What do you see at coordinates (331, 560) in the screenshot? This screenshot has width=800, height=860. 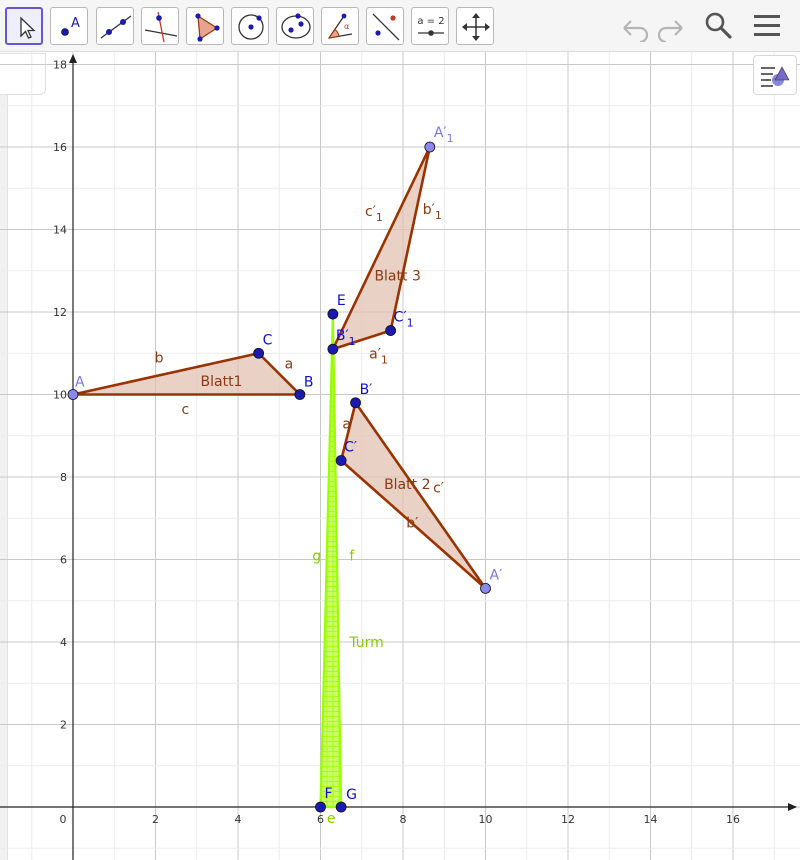 I see `tower-turm` at bounding box center [331, 560].